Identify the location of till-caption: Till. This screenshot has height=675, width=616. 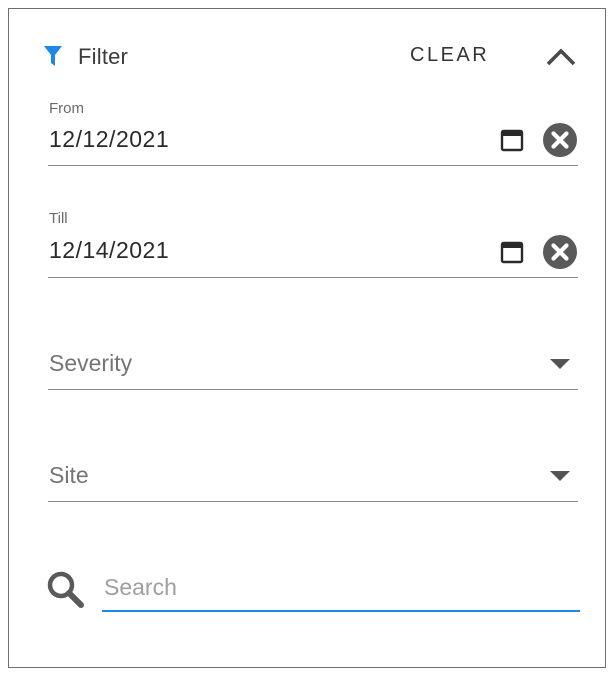
(58, 218).